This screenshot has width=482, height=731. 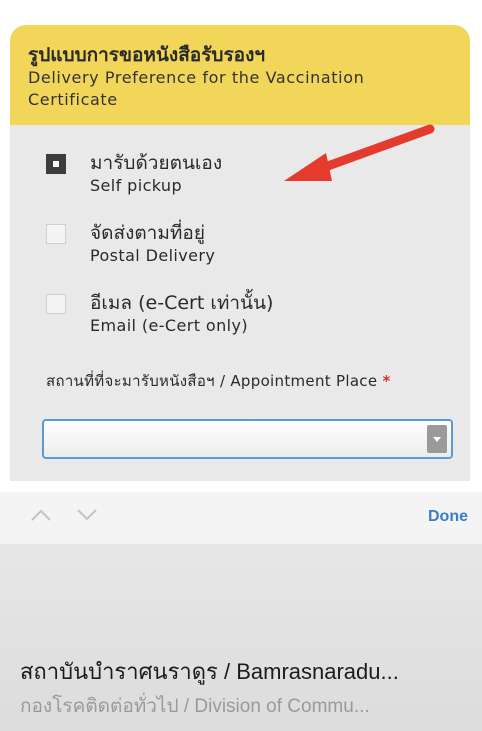 What do you see at coordinates (136, 185) in the screenshot?
I see `option-label-english: Self pickup` at bounding box center [136, 185].